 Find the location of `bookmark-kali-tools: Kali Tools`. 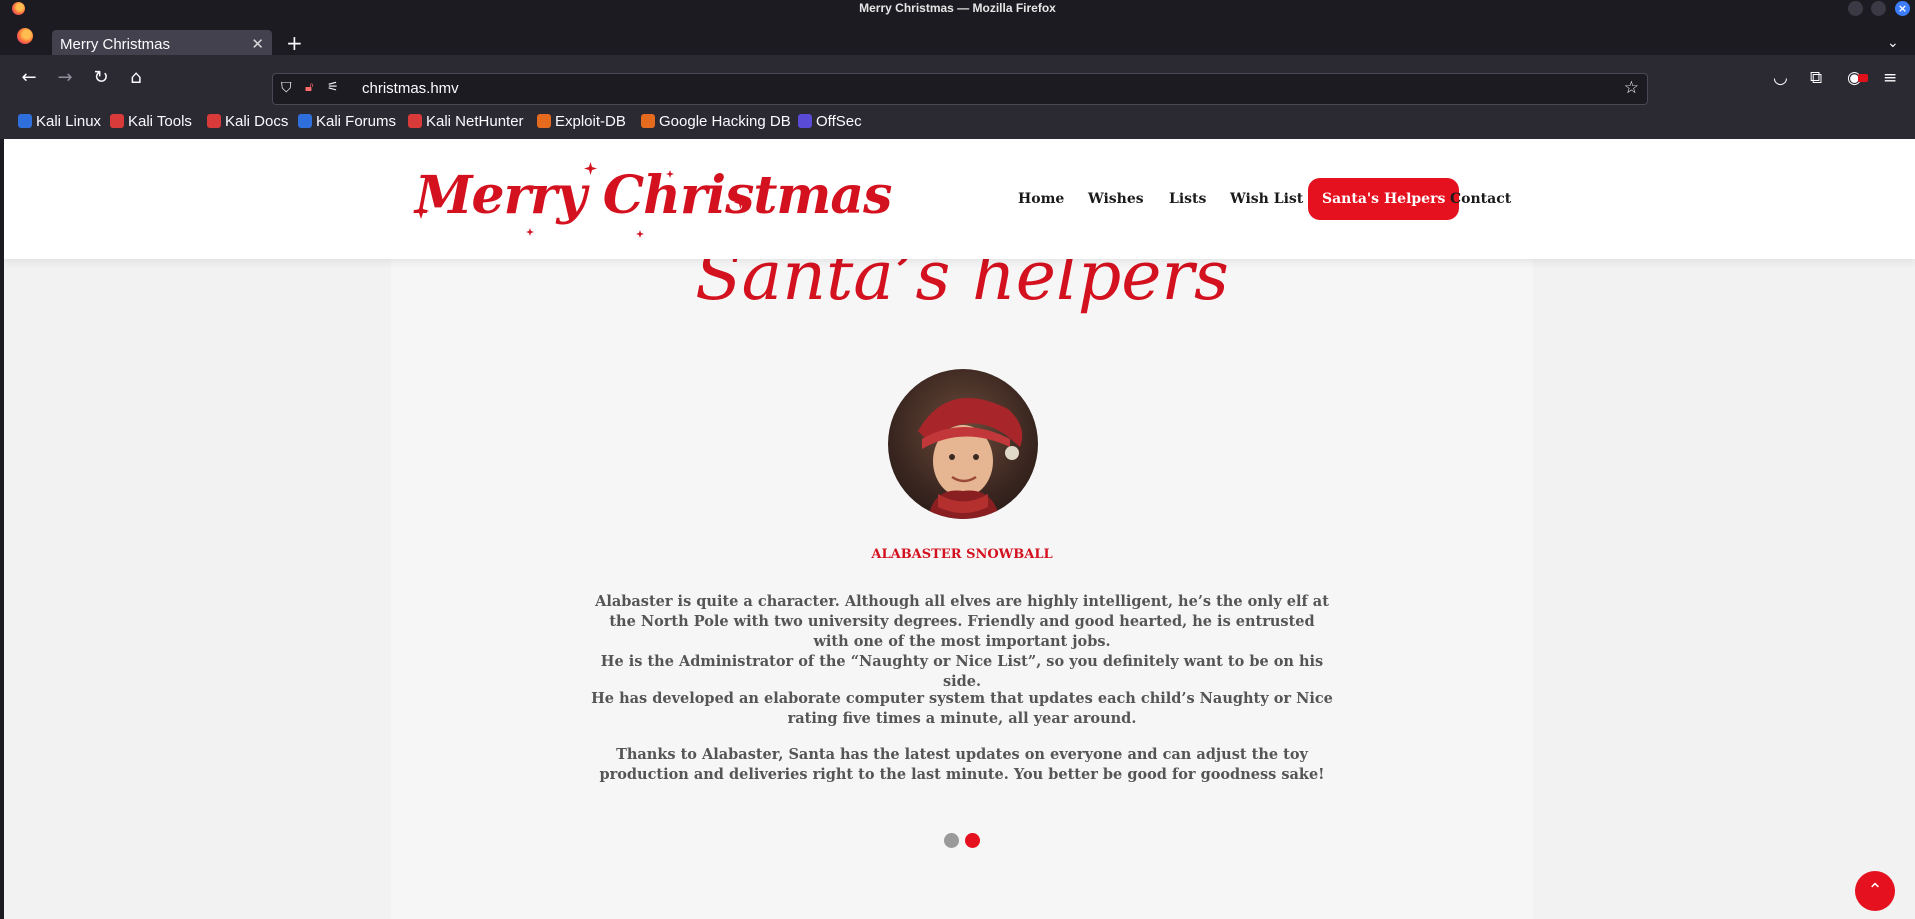

bookmark-kali-tools: Kali Tools is located at coordinates (151, 121).